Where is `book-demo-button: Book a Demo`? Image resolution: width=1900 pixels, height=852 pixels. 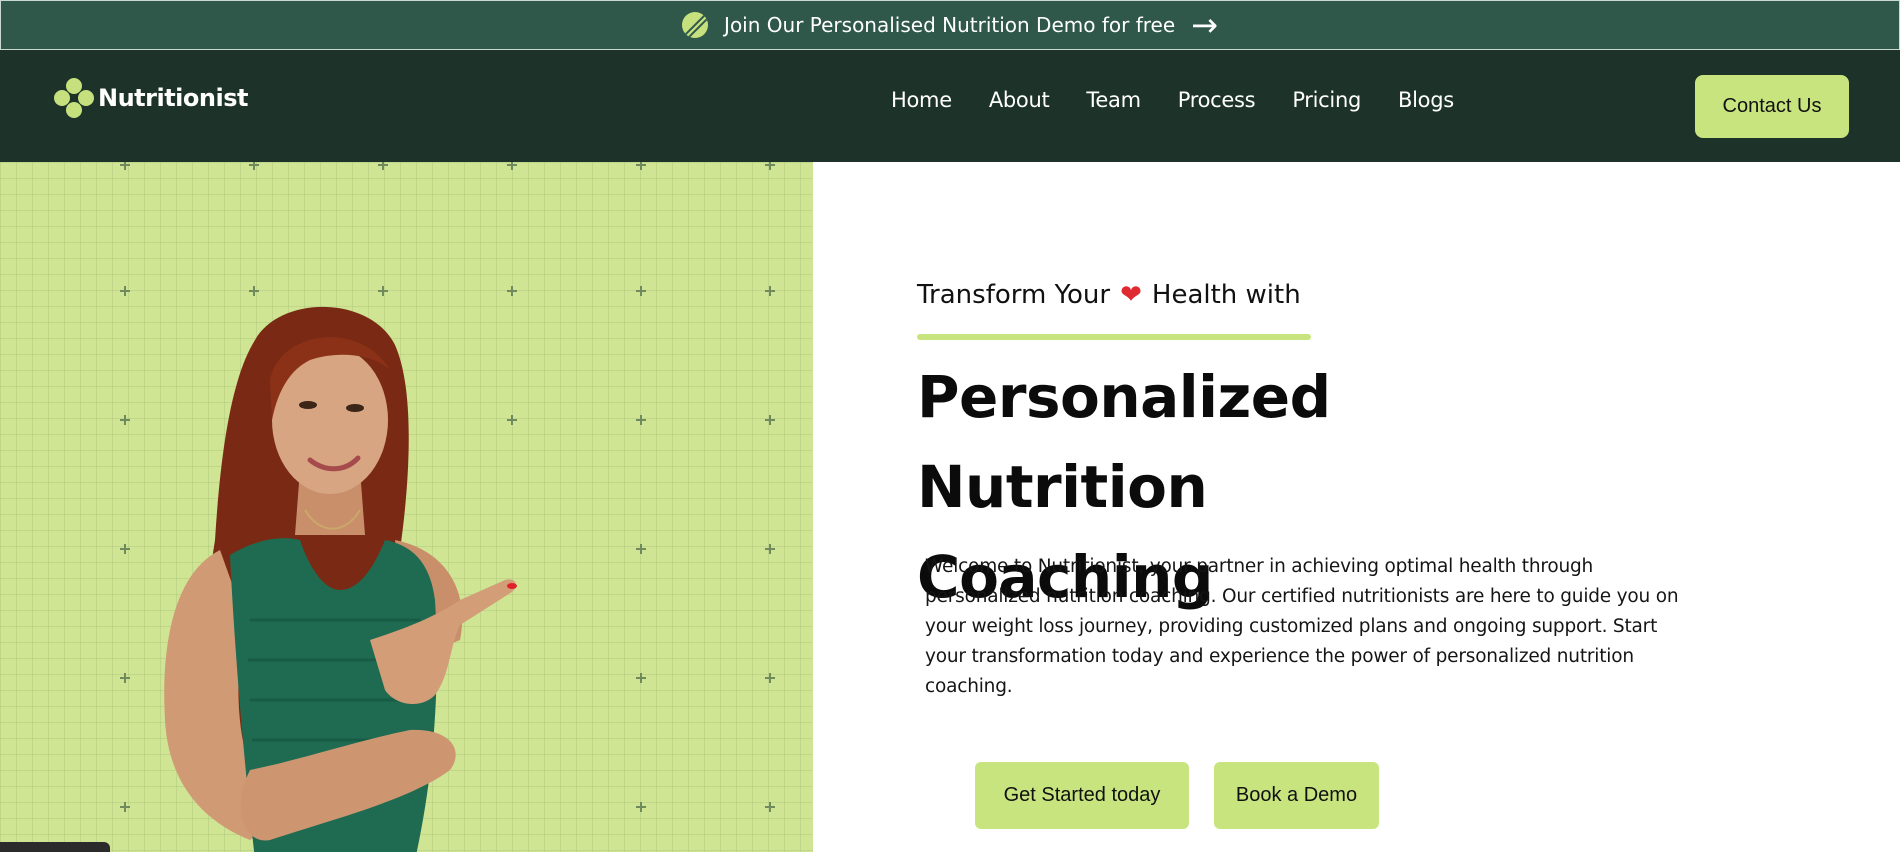
book-demo-button: Book a Demo is located at coordinates (1296, 795).